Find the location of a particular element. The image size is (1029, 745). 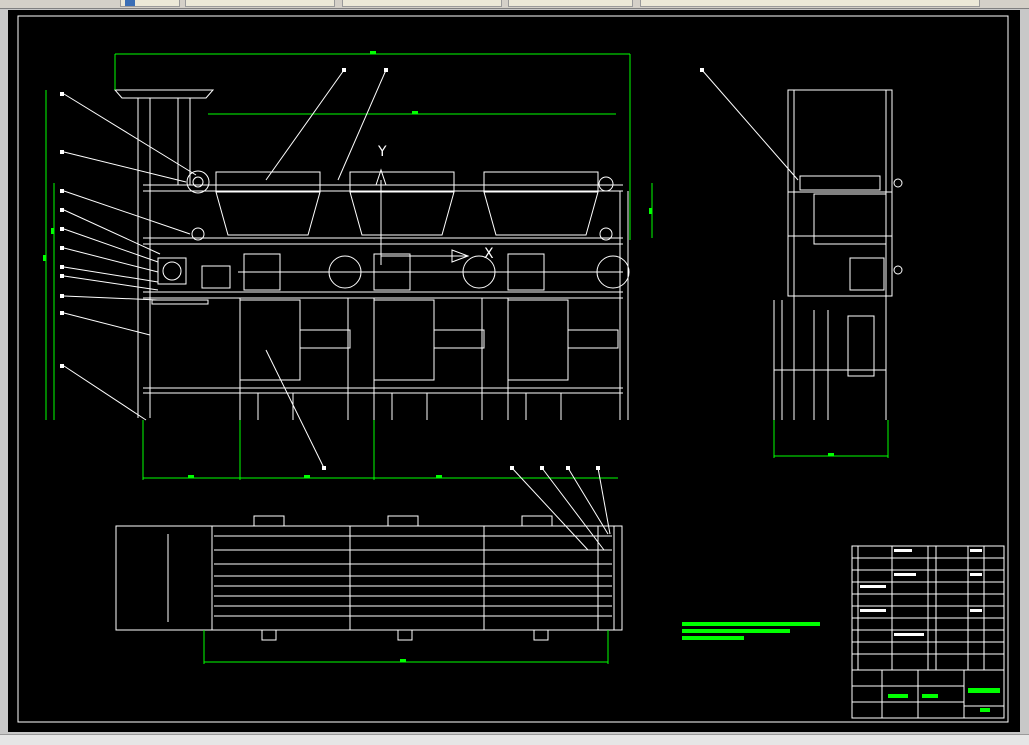

title-block is located at coordinates (928, 694).